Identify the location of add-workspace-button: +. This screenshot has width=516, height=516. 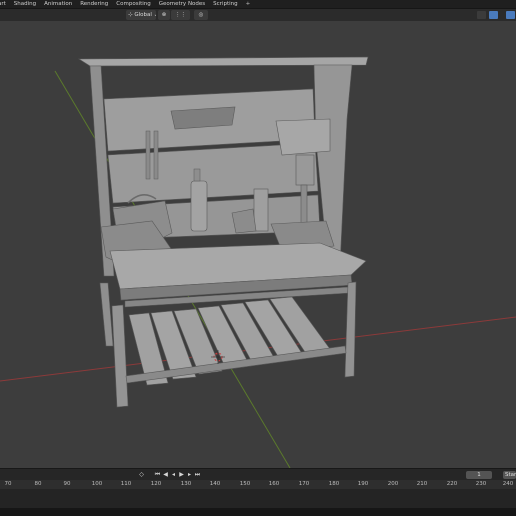
(246, 4).